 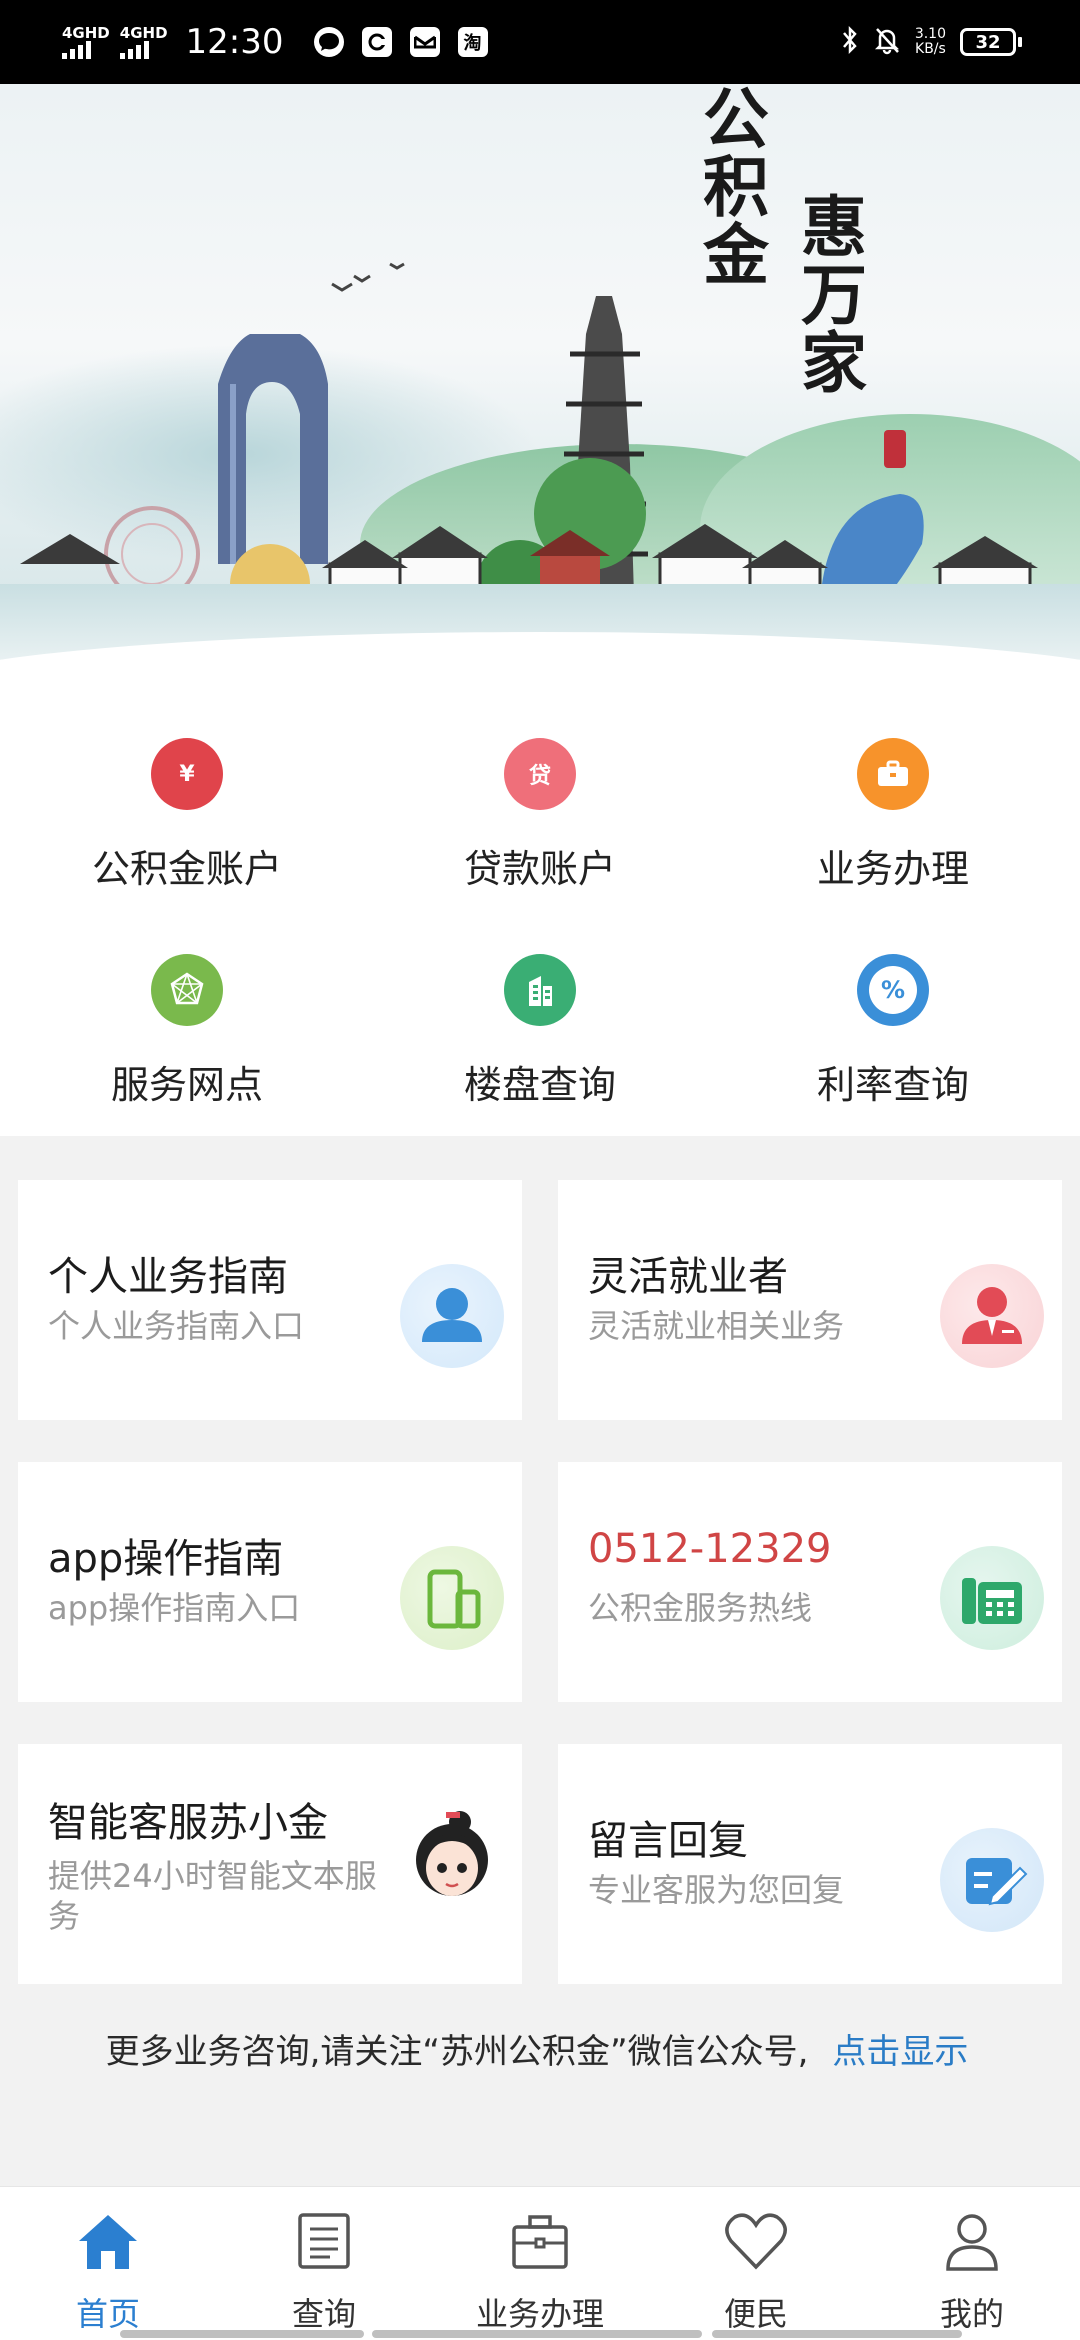 What do you see at coordinates (187, 828) in the screenshot?
I see `grid-item-provident-account: ¥ 公积金账户` at bounding box center [187, 828].